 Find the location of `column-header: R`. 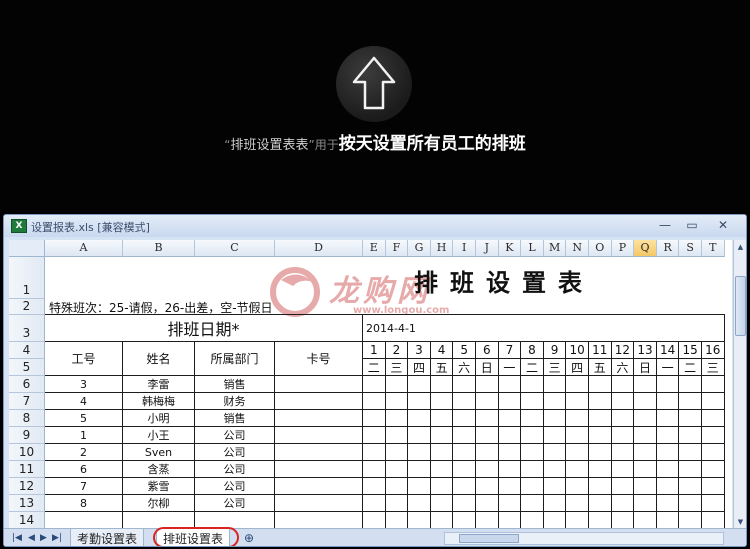

column-header: R is located at coordinates (668, 248).